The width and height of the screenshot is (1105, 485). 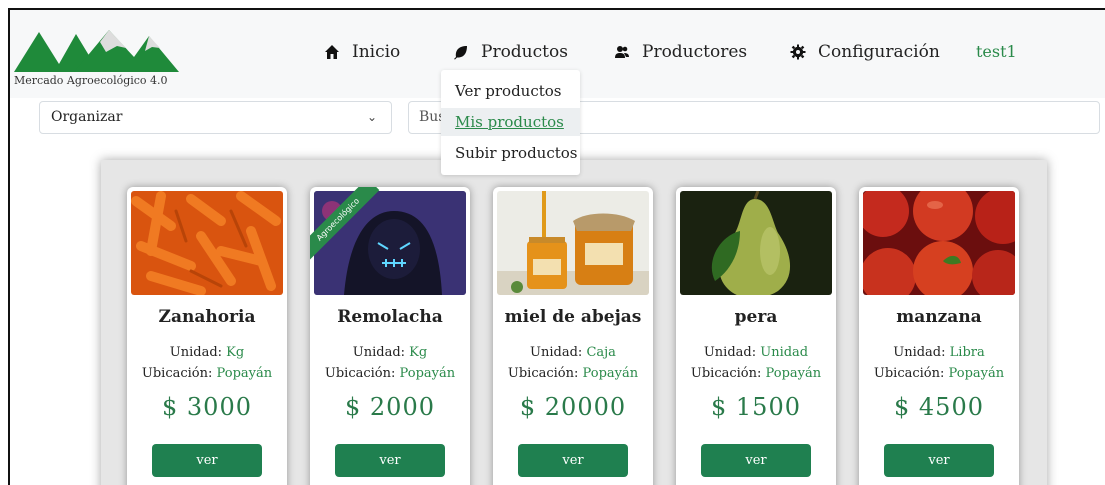 What do you see at coordinates (87, 117) in the screenshot?
I see `sort-select-value: Organizar` at bounding box center [87, 117].